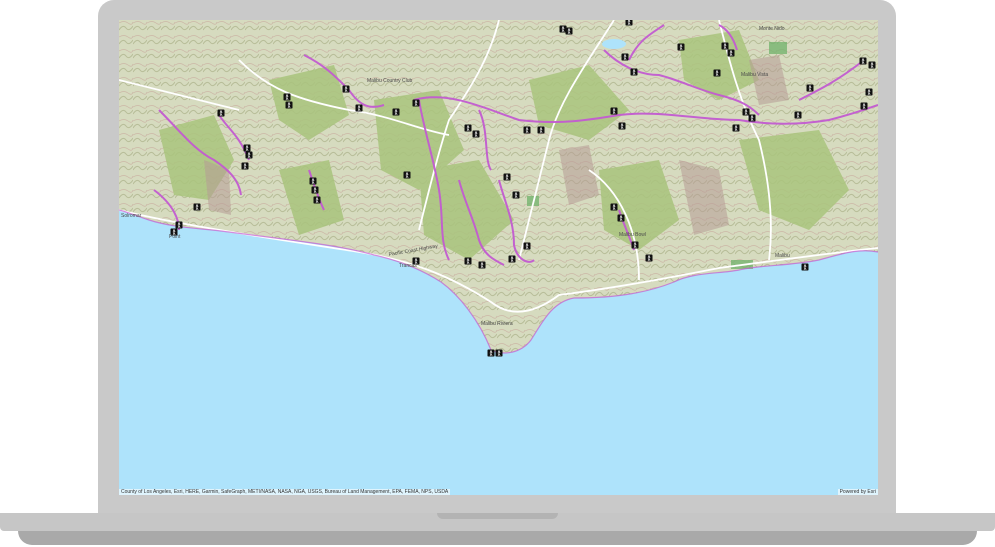 This screenshot has height=547, width=995. I want to click on laptop-base, so click(497, 530).